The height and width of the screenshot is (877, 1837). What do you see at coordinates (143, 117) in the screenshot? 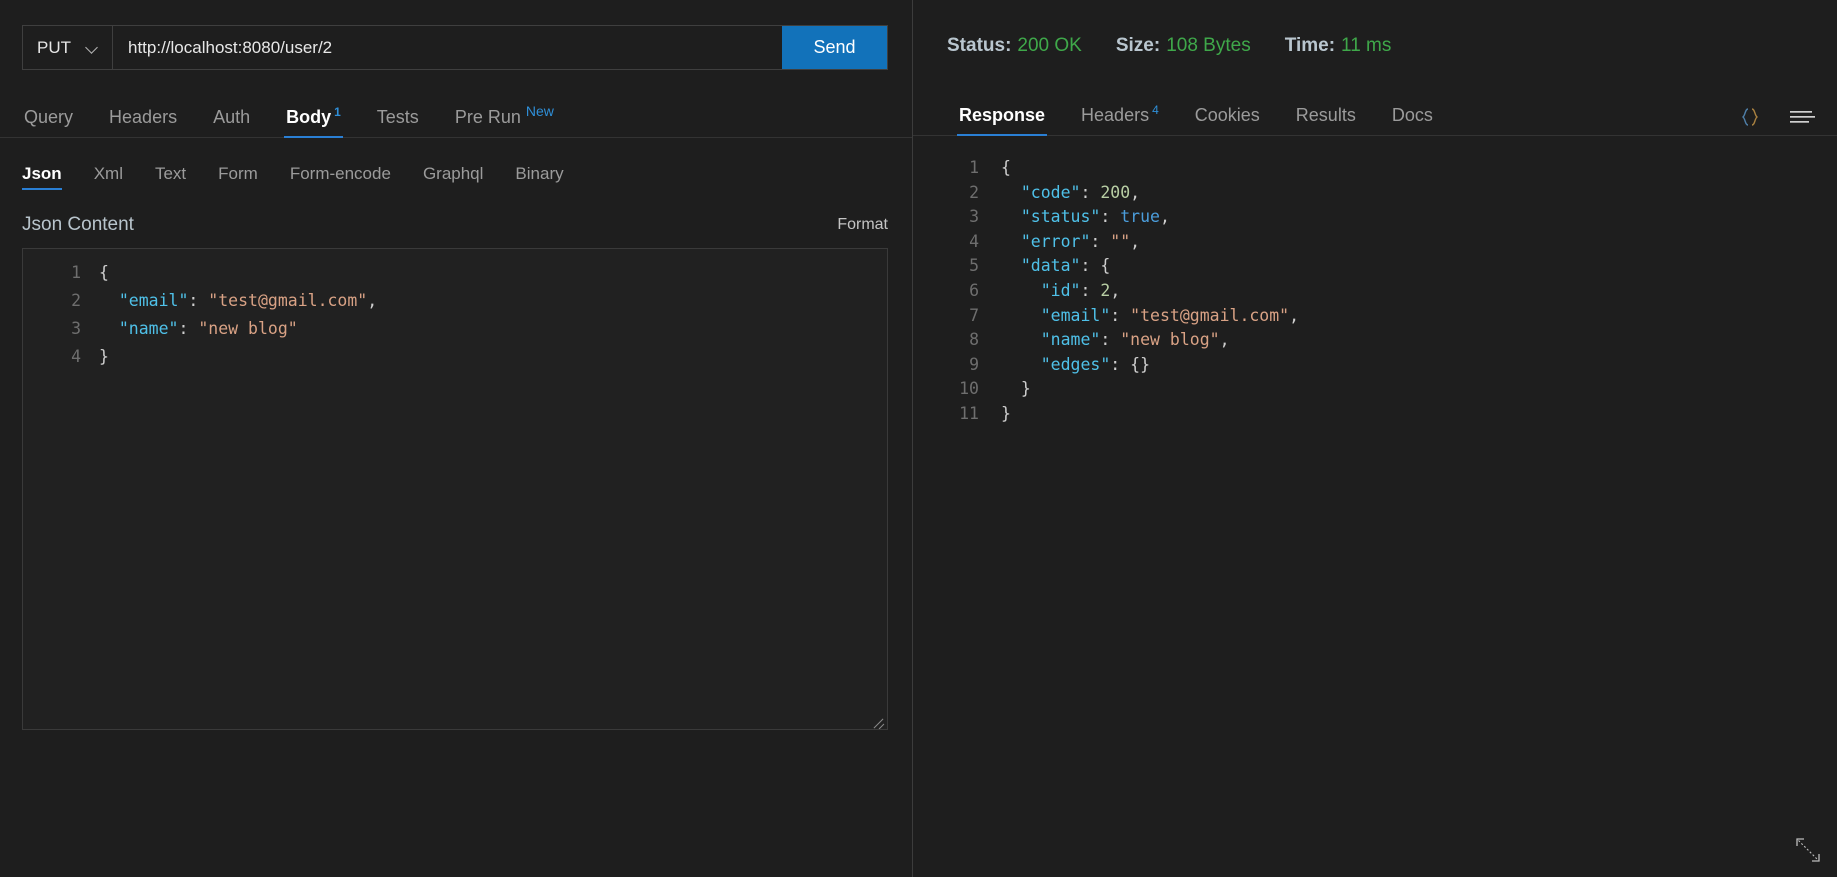
I see `tab-headers-label: Headers` at bounding box center [143, 117].